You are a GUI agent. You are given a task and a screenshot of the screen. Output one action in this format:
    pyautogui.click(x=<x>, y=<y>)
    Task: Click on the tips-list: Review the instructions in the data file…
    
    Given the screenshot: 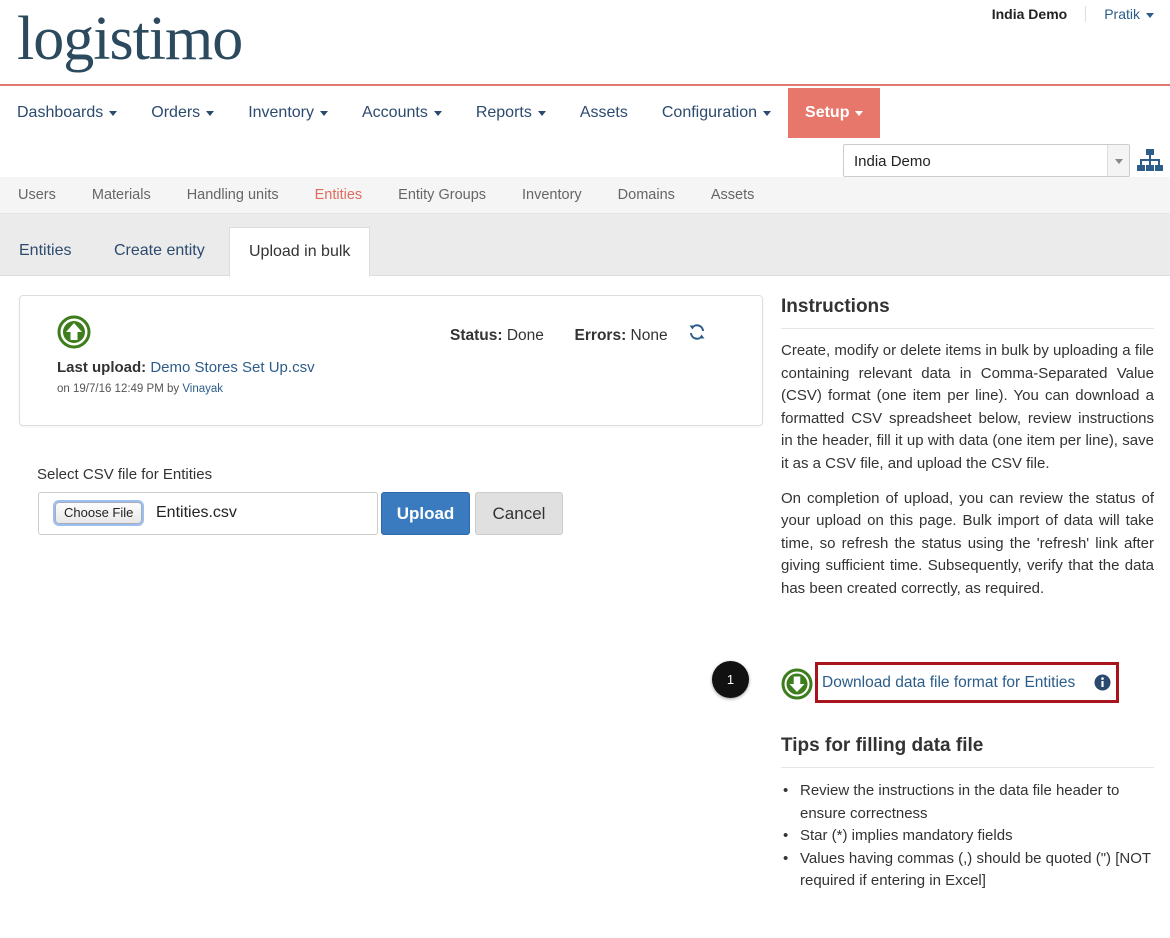 What is the action you would take?
    pyautogui.click(x=967, y=836)
    